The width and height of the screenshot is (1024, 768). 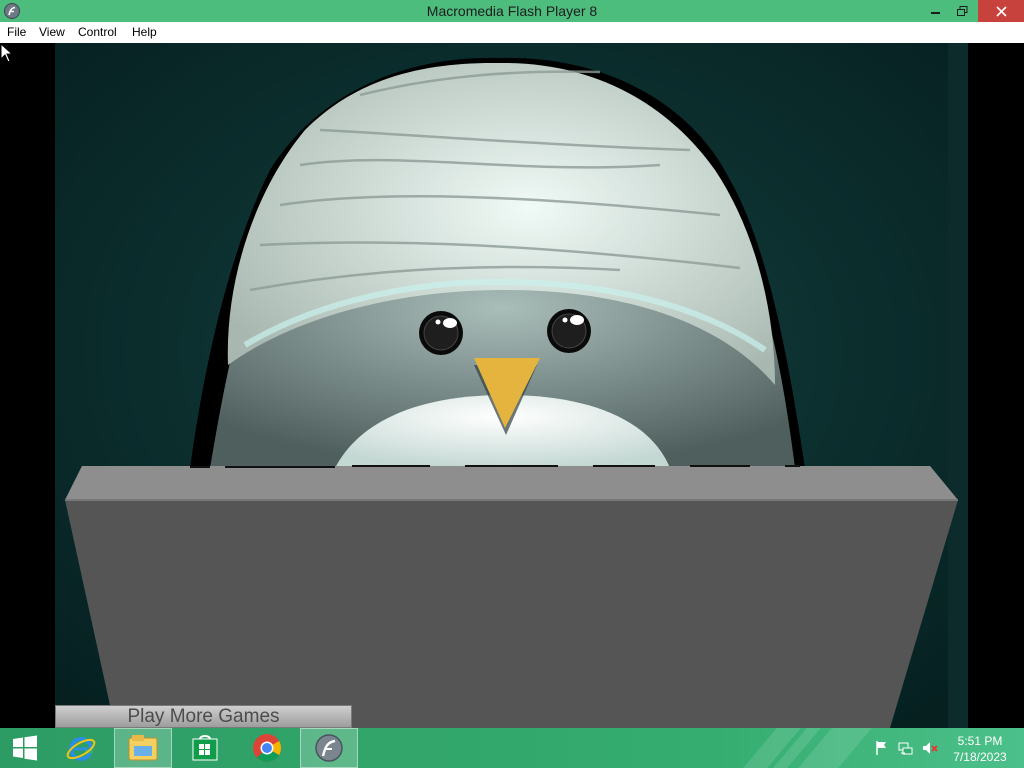 I want to click on menu-view: View, so click(x=52, y=32).